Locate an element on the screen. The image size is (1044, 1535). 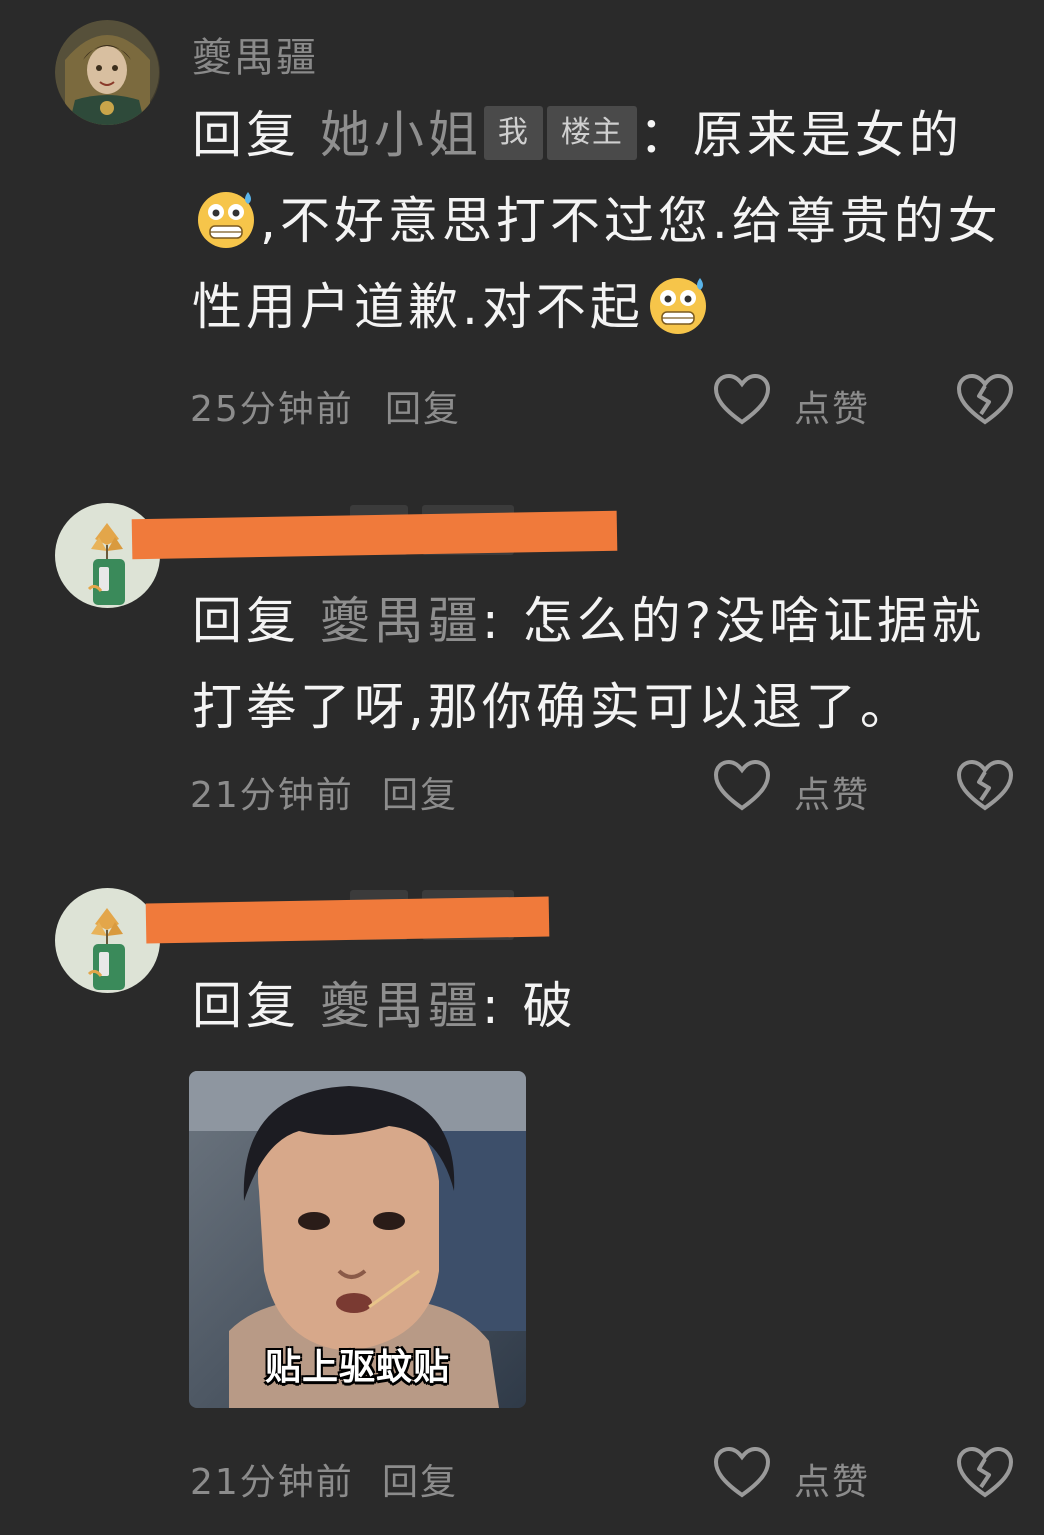
comment-text: : 破 is located at coordinates (529, 1006).